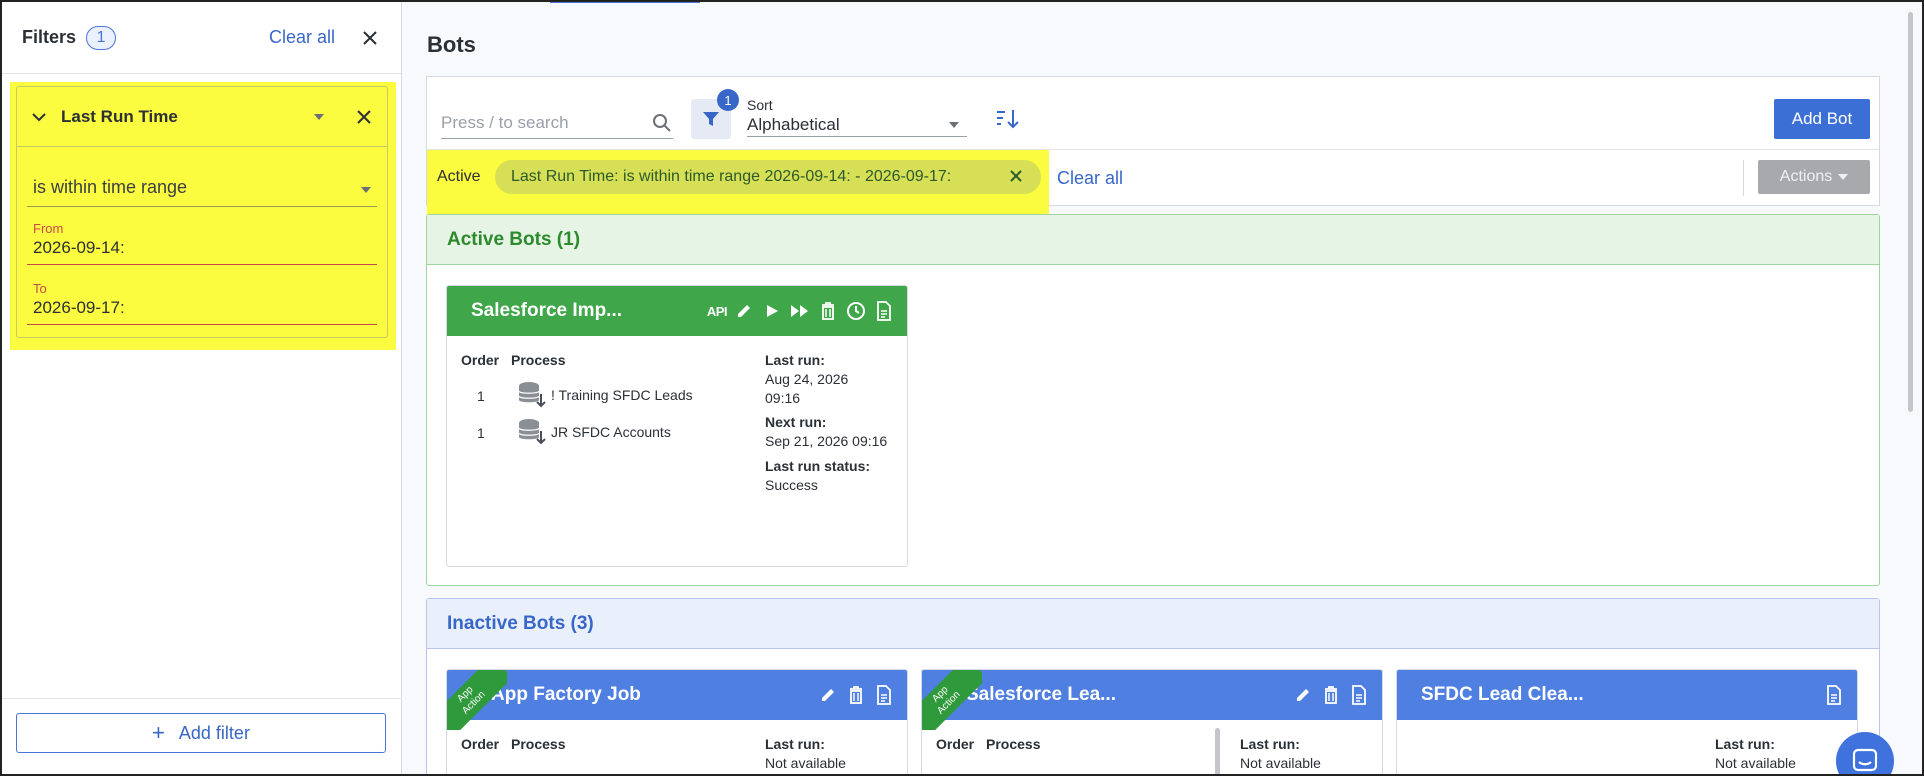  I want to click on play-icon, so click(772, 311).